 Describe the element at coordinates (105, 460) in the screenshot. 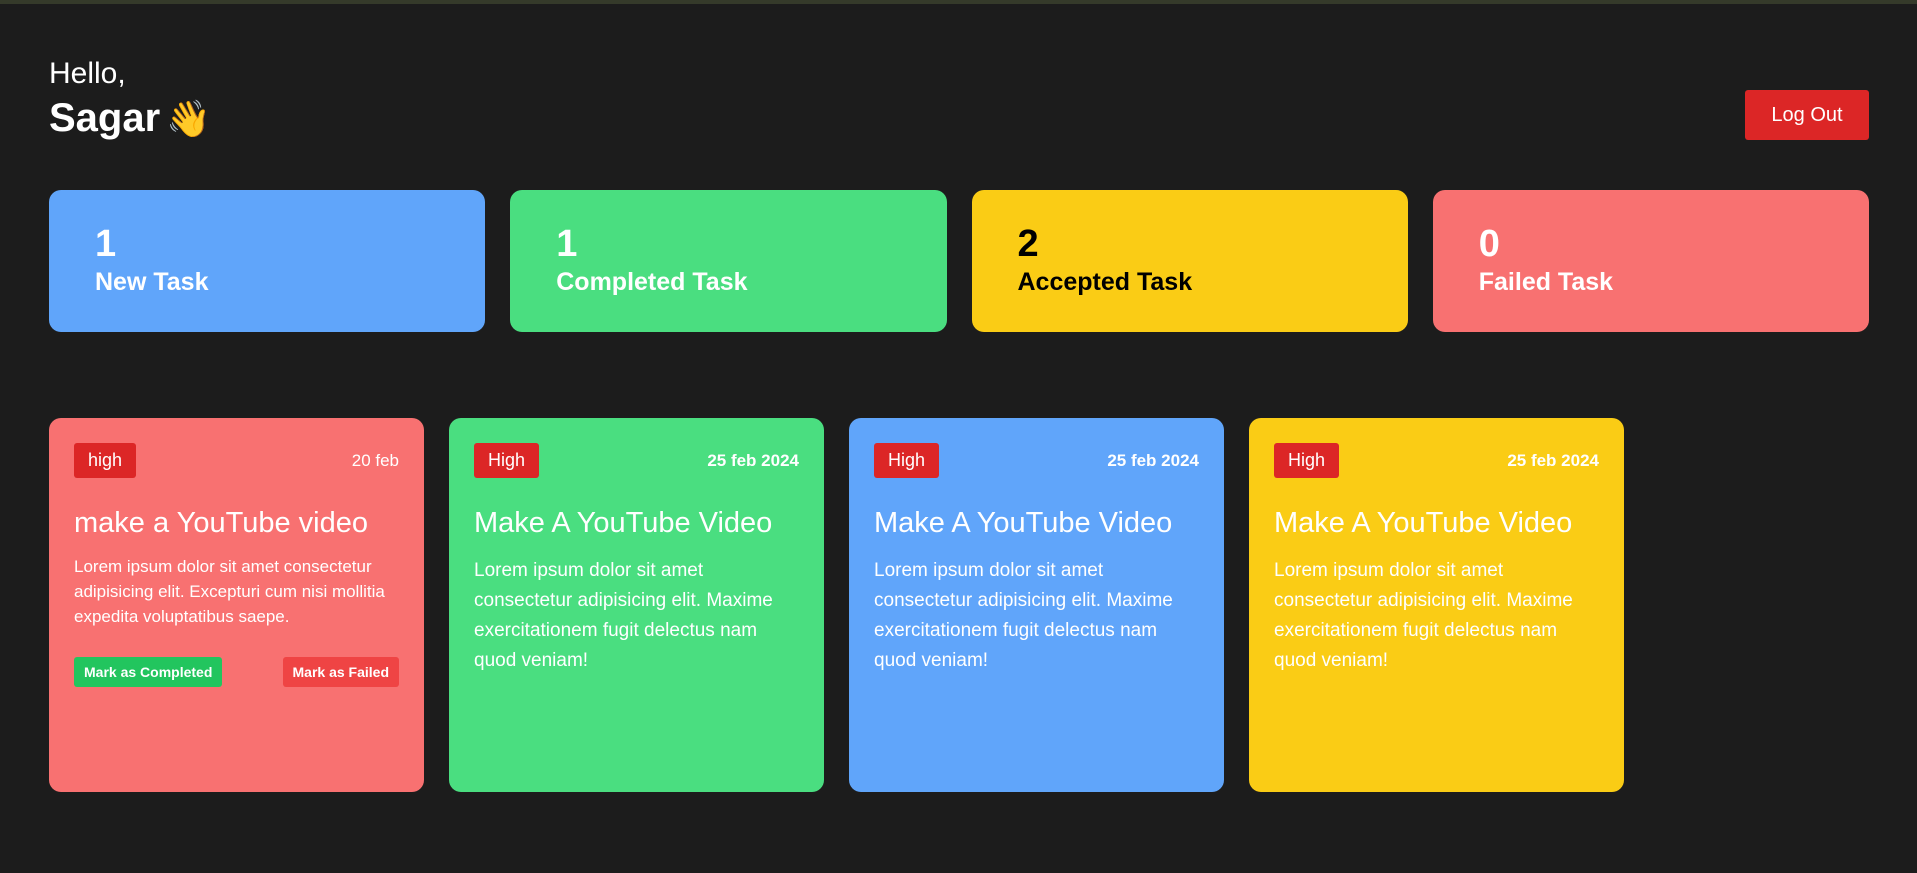

I see `priority-badge: high` at that location.